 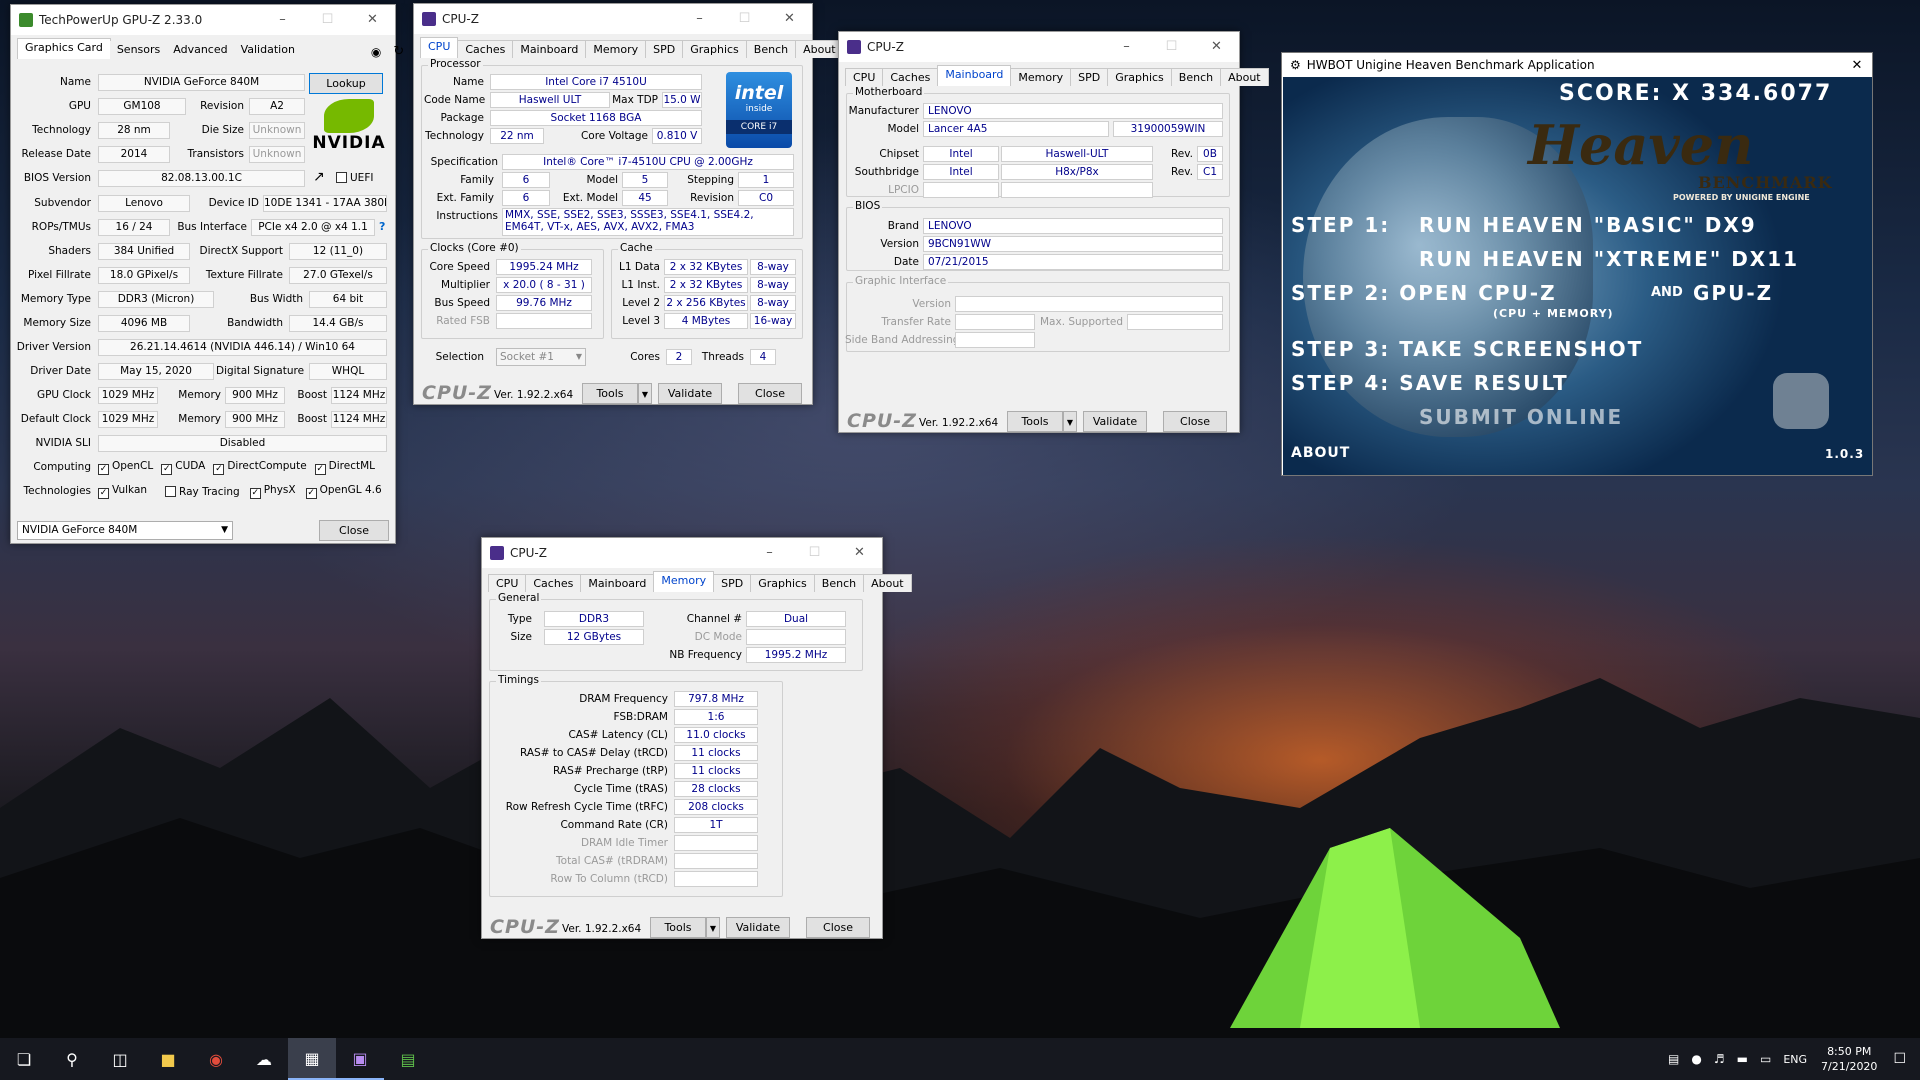 What do you see at coordinates (398, 51) in the screenshot?
I see `refresh-icon: ↻` at bounding box center [398, 51].